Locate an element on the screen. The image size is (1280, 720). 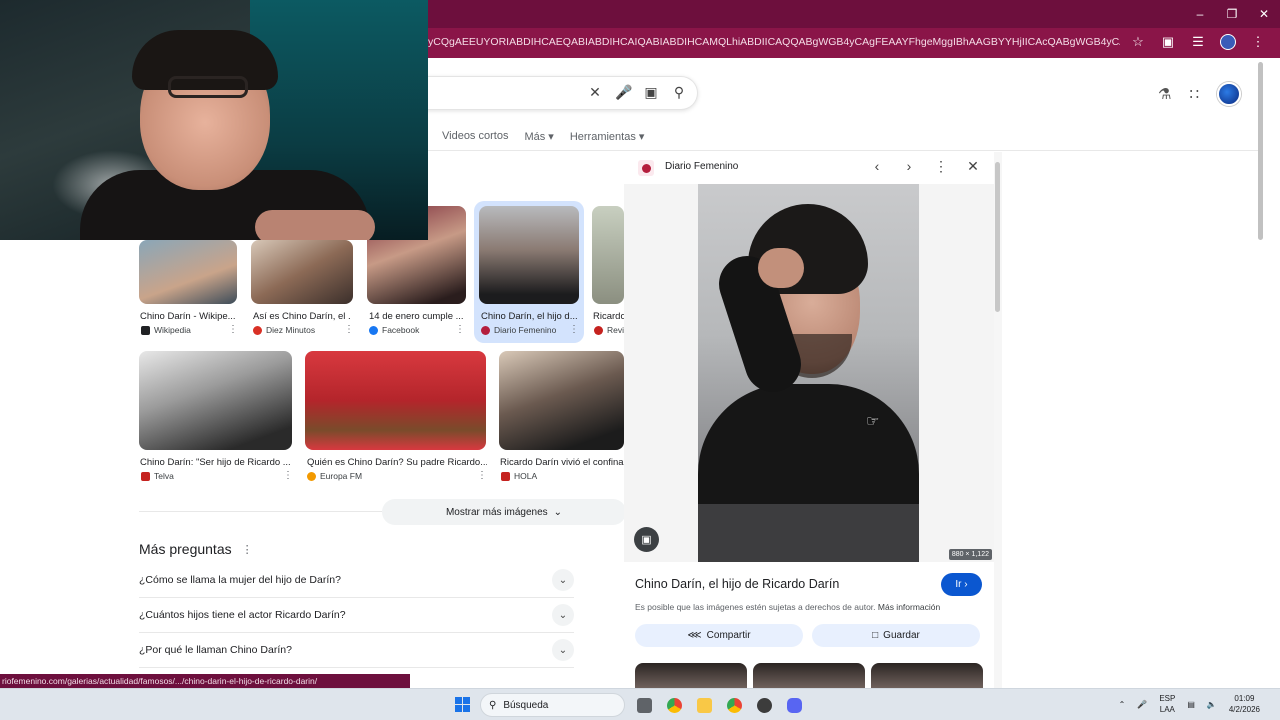
clock: 01:09 4/2/2026 is located at coordinates (1244, 704).